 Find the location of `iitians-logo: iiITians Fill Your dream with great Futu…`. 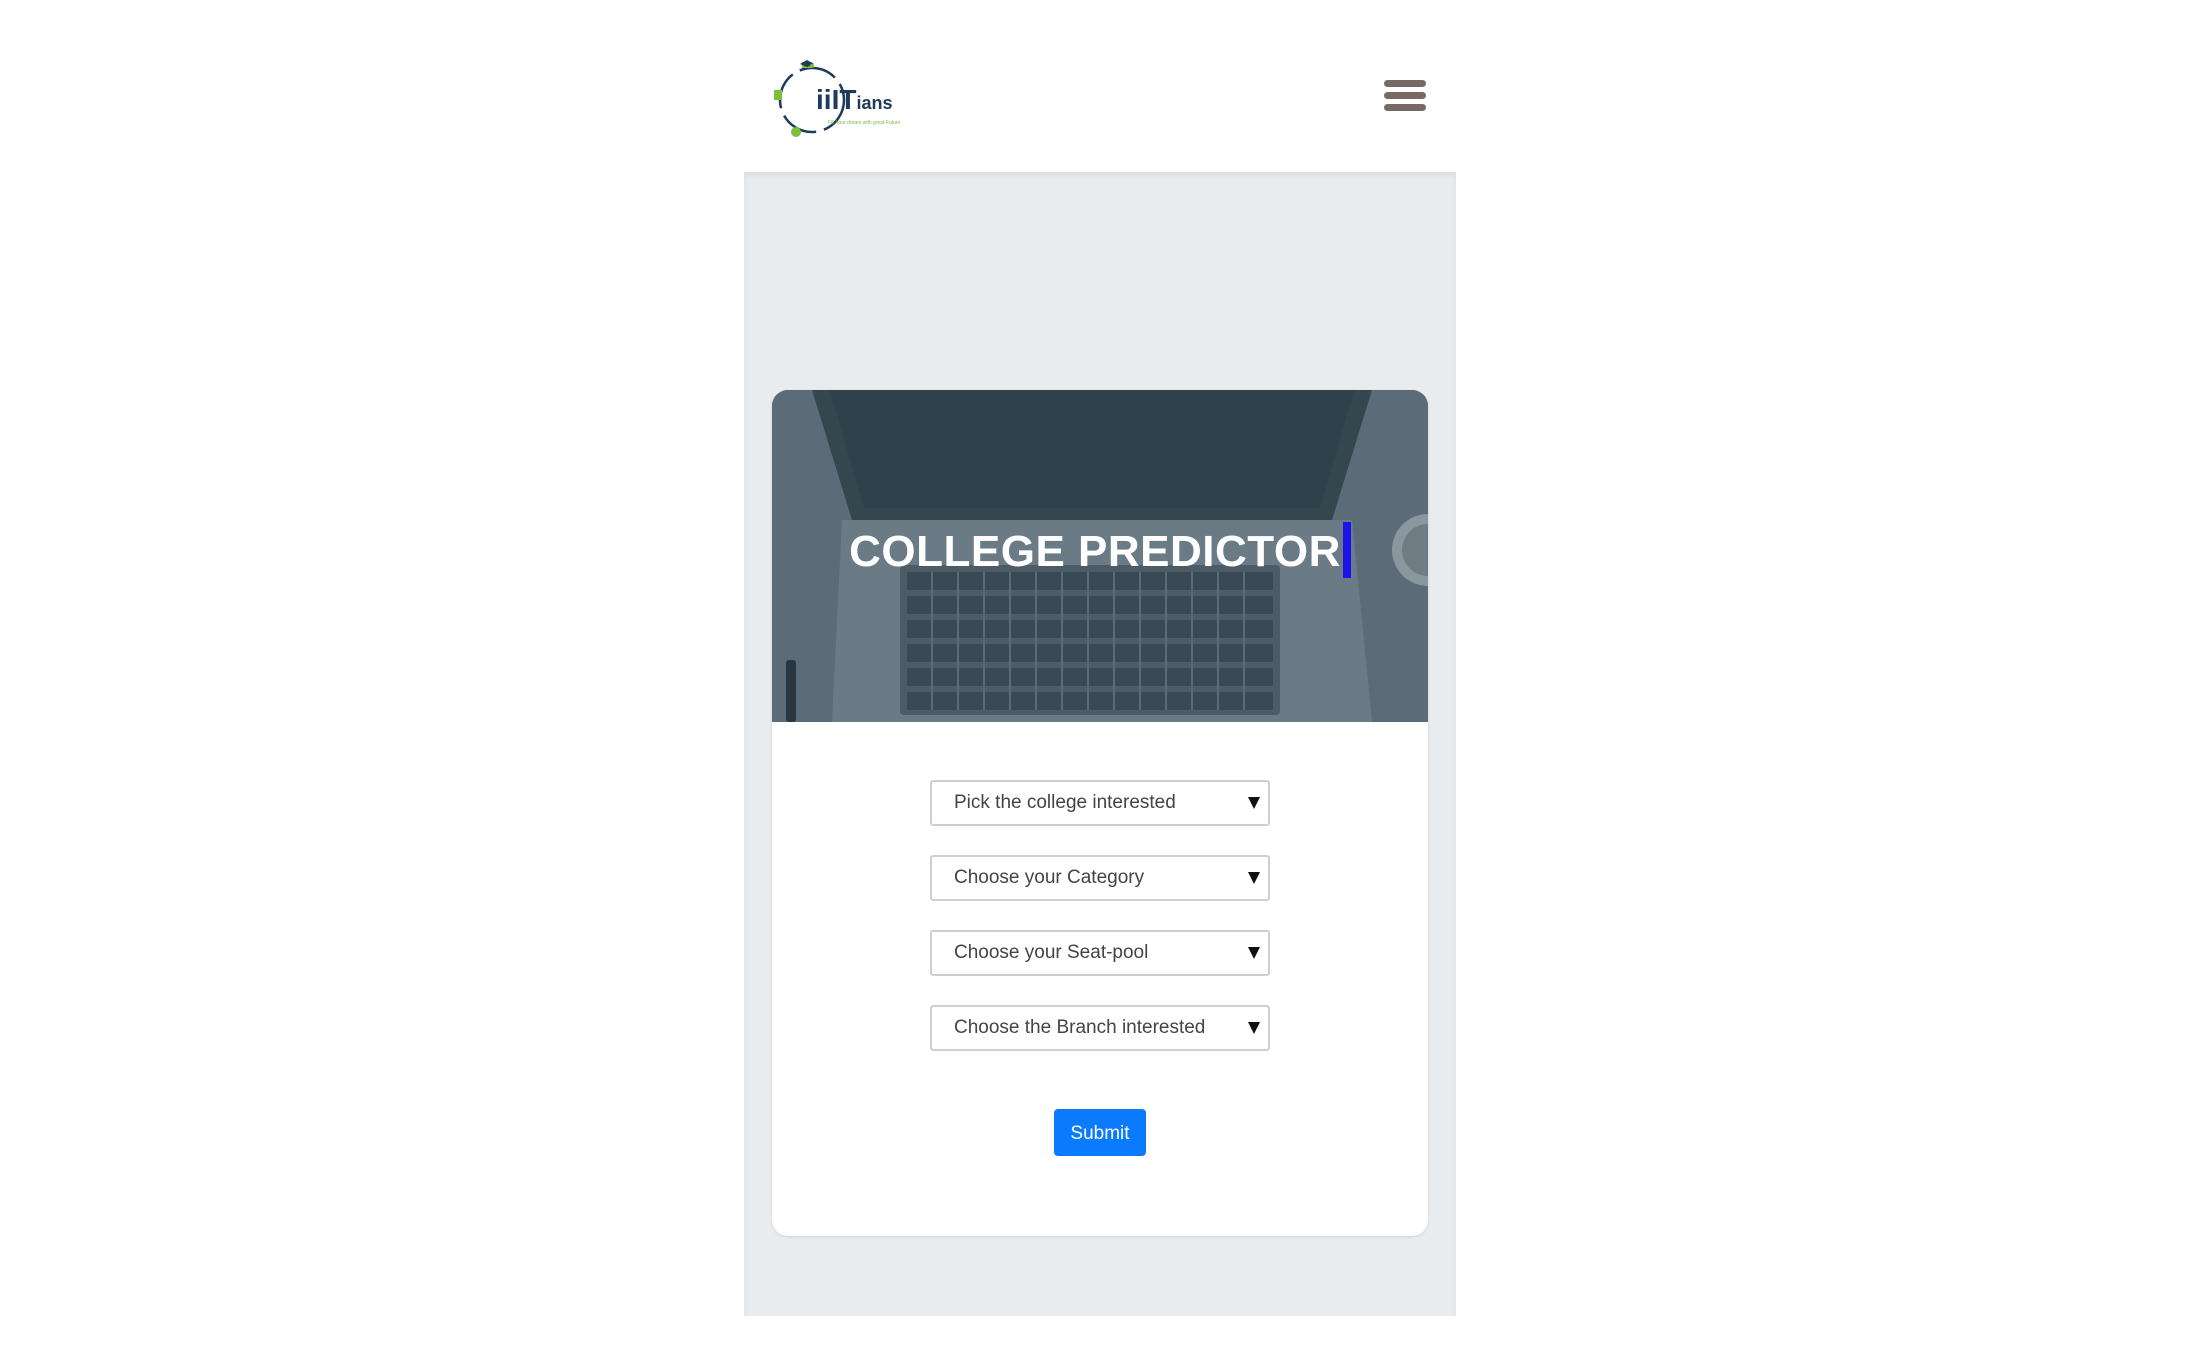

iitians-logo: iiITians Fill Your dream with great Futu… is located at coordinates (837, 100).